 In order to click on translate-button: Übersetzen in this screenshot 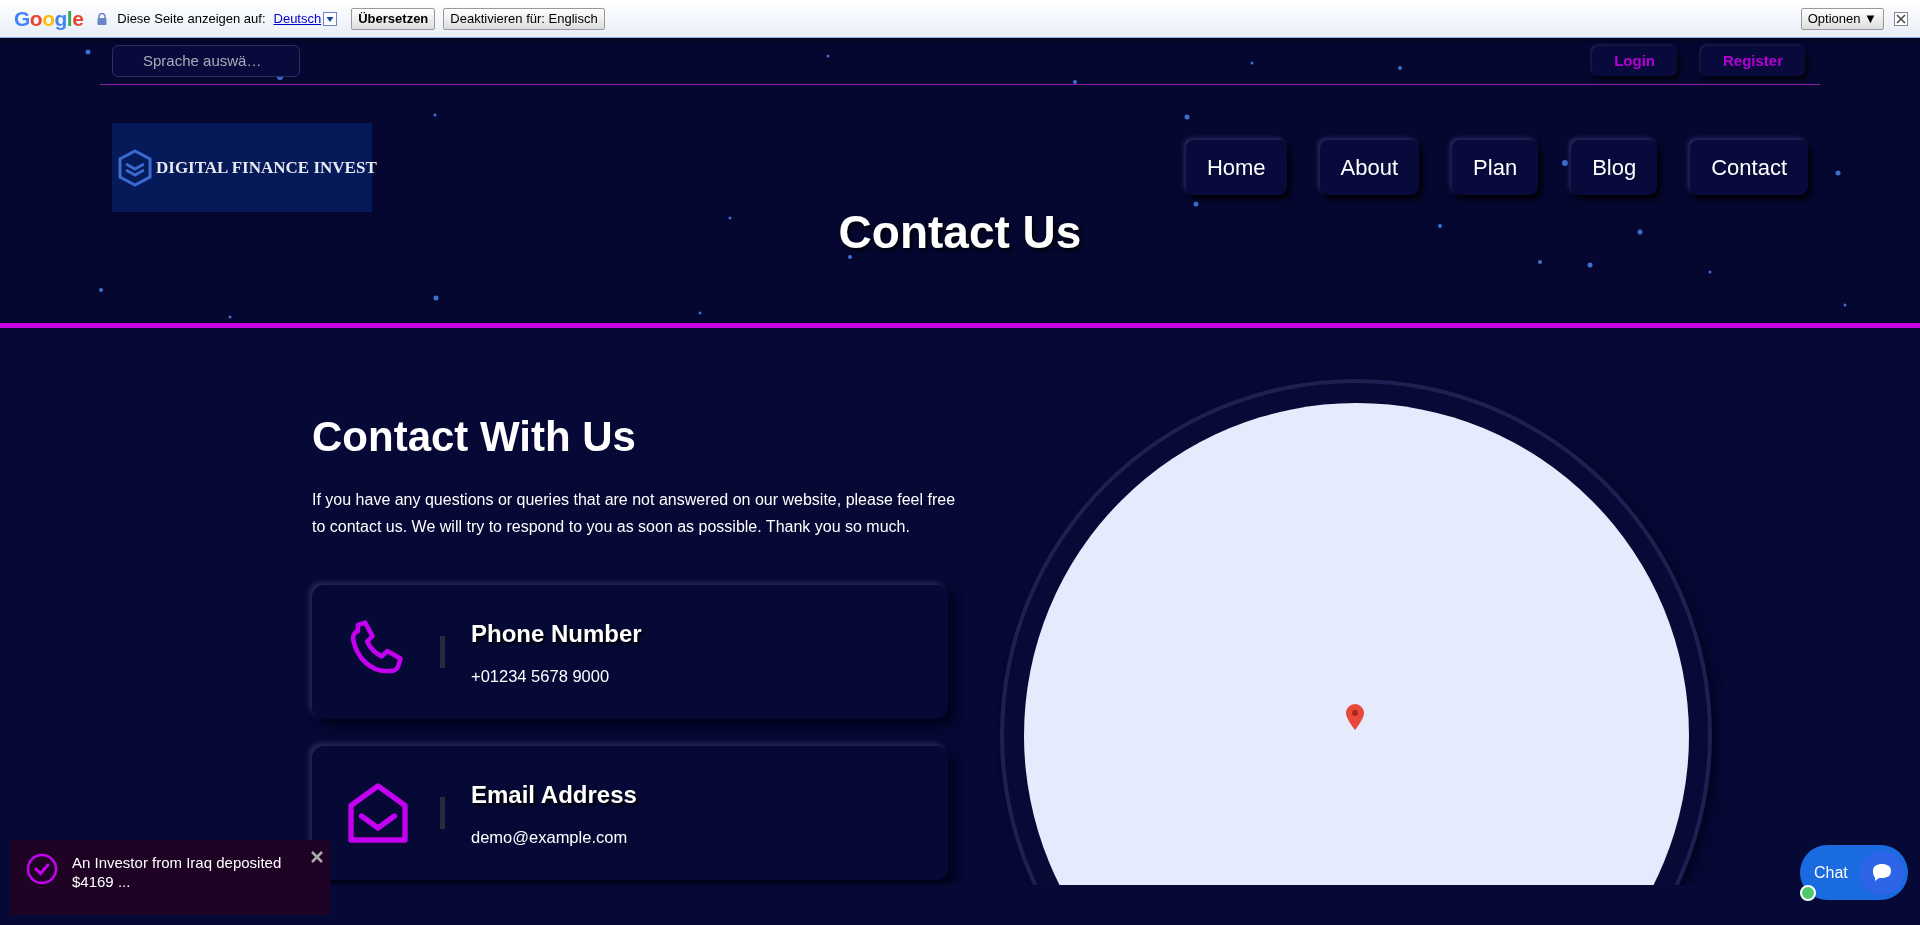, I will do `click(393, 18)`.